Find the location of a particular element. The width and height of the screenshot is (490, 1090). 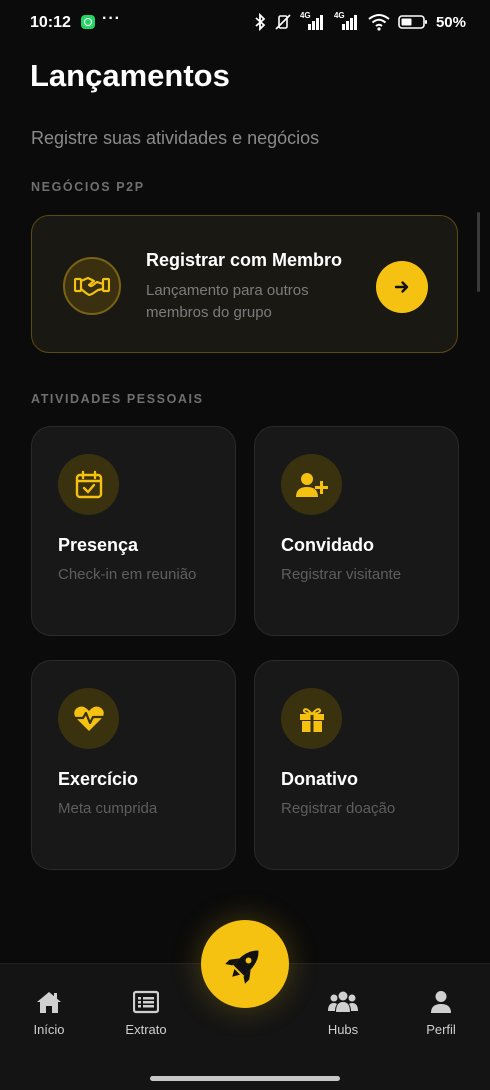

handshake-icon is located at coordinates (92, 286).